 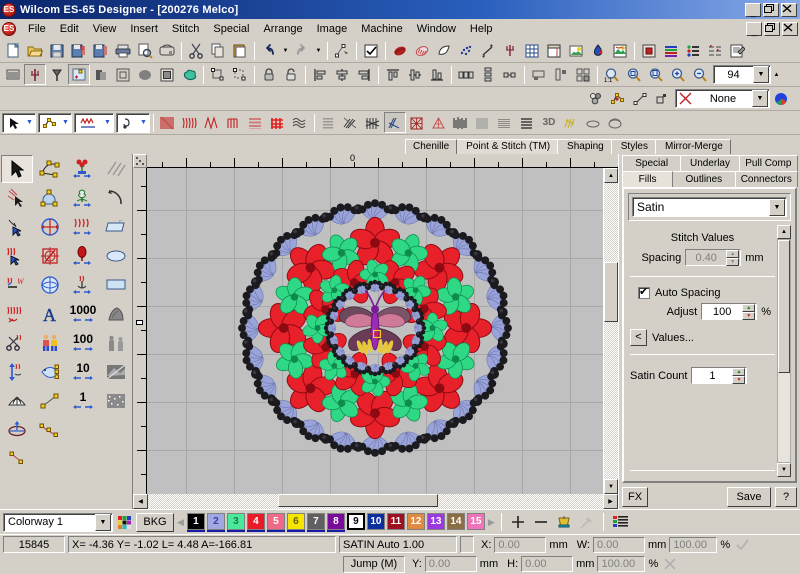 I want to click on fill-type-combo: Satin ▼, so click(x=709, y=207).